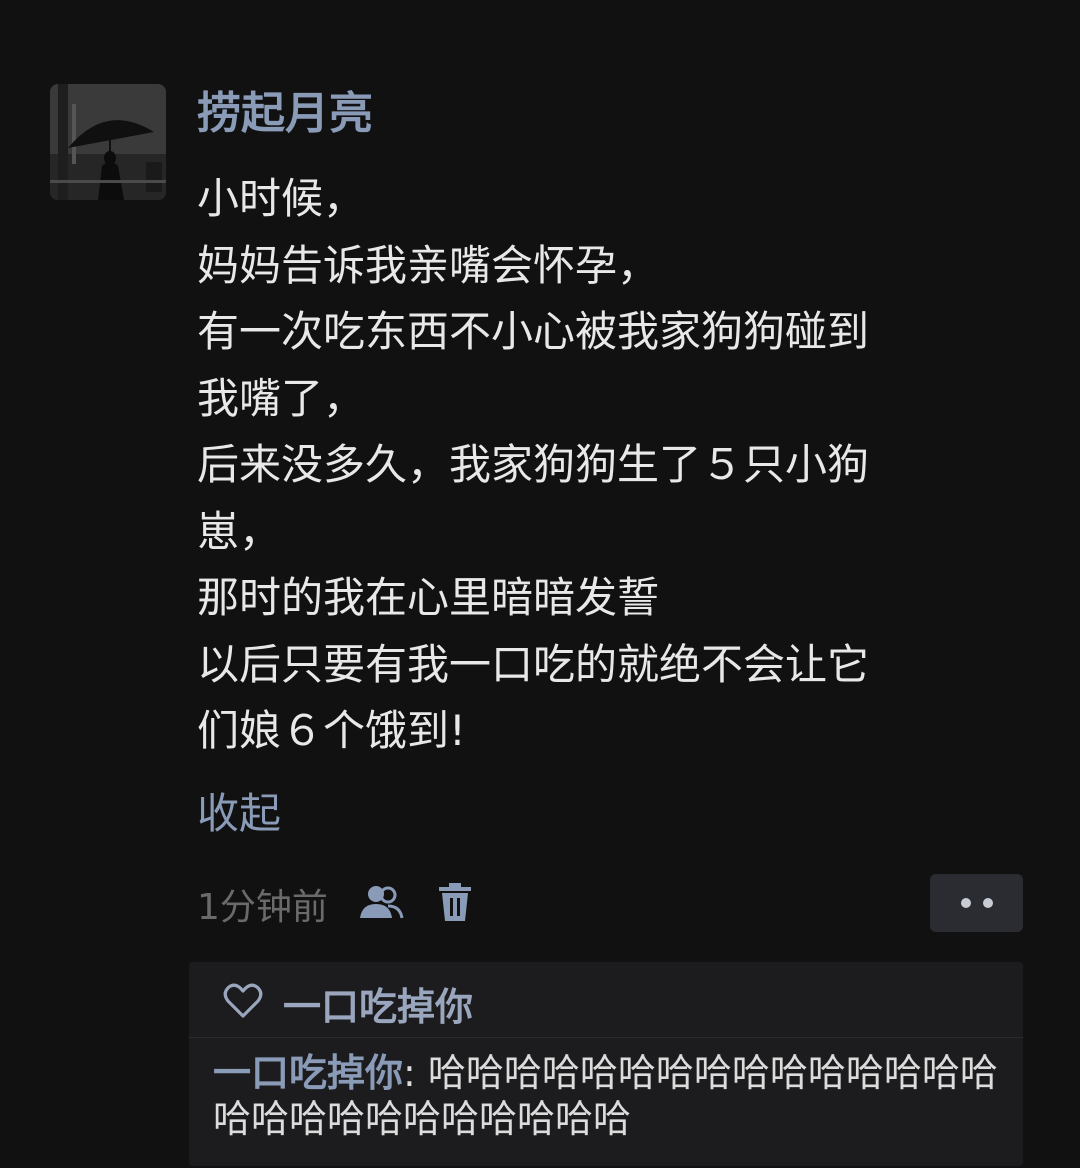  Describe the element at coordinates (606, 1037) in the screenshot. I see `divider` at that location.